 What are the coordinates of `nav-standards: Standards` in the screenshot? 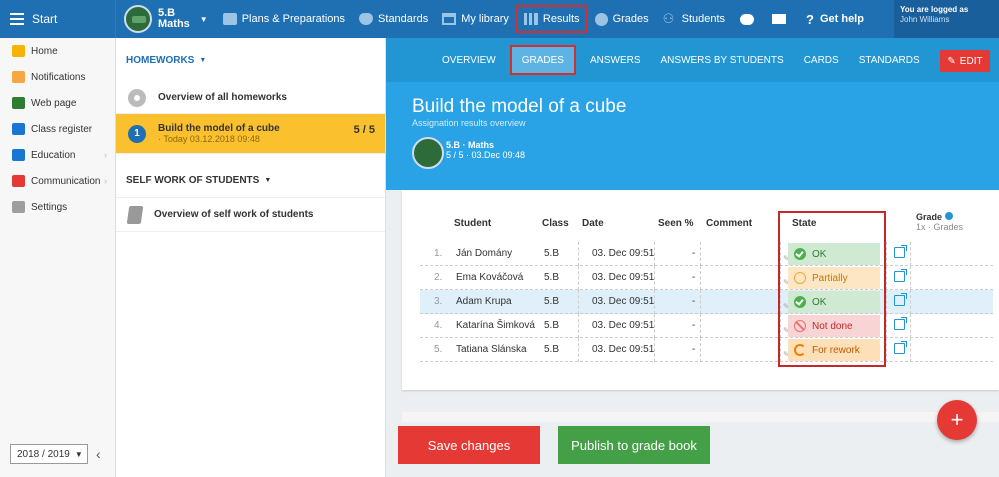 It's located at (393, 19).